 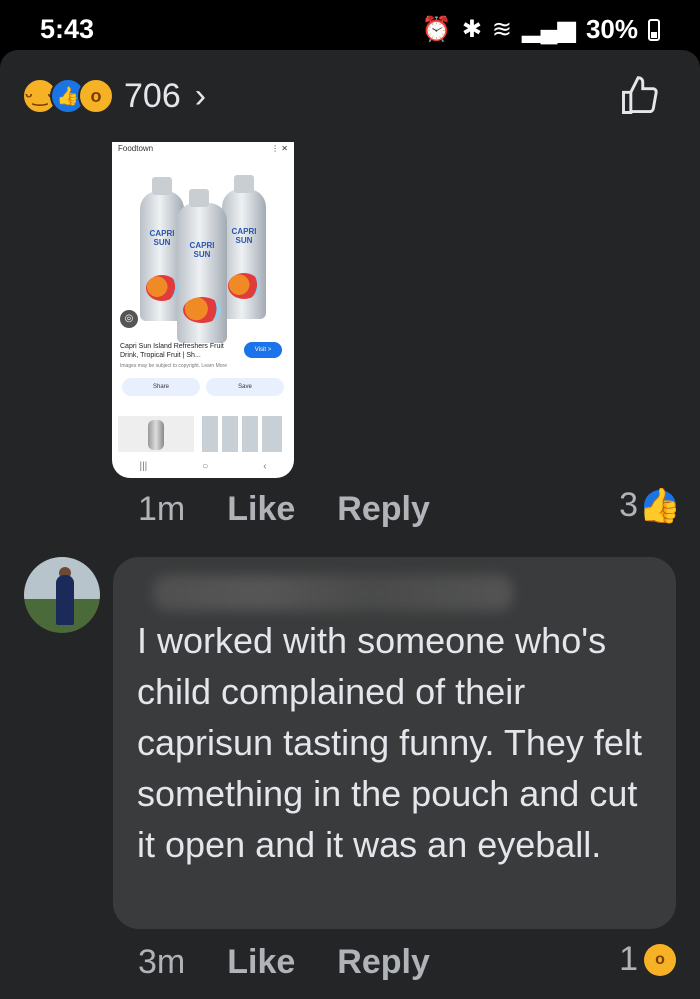 What do you see at coordinates (502, 29) in the screenshot?
I see `wifi-icon: ≋` at bounding box center [502, 29].